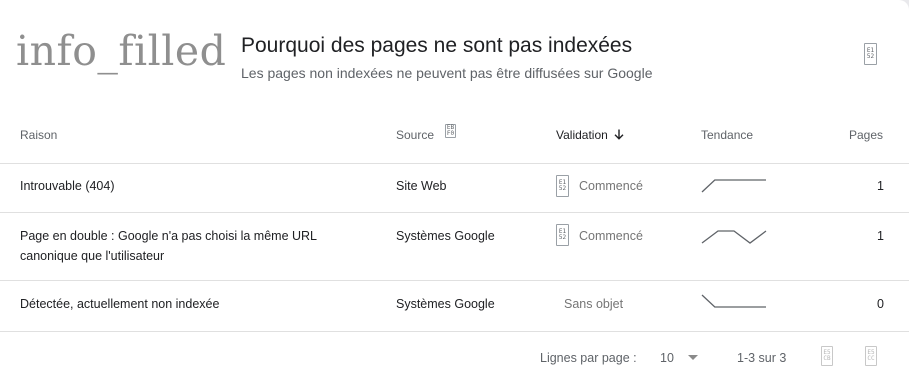 The width and height of the screenshot is (909, 376). I want to click on row-validation-status: Sans objet, so click(594, 304).